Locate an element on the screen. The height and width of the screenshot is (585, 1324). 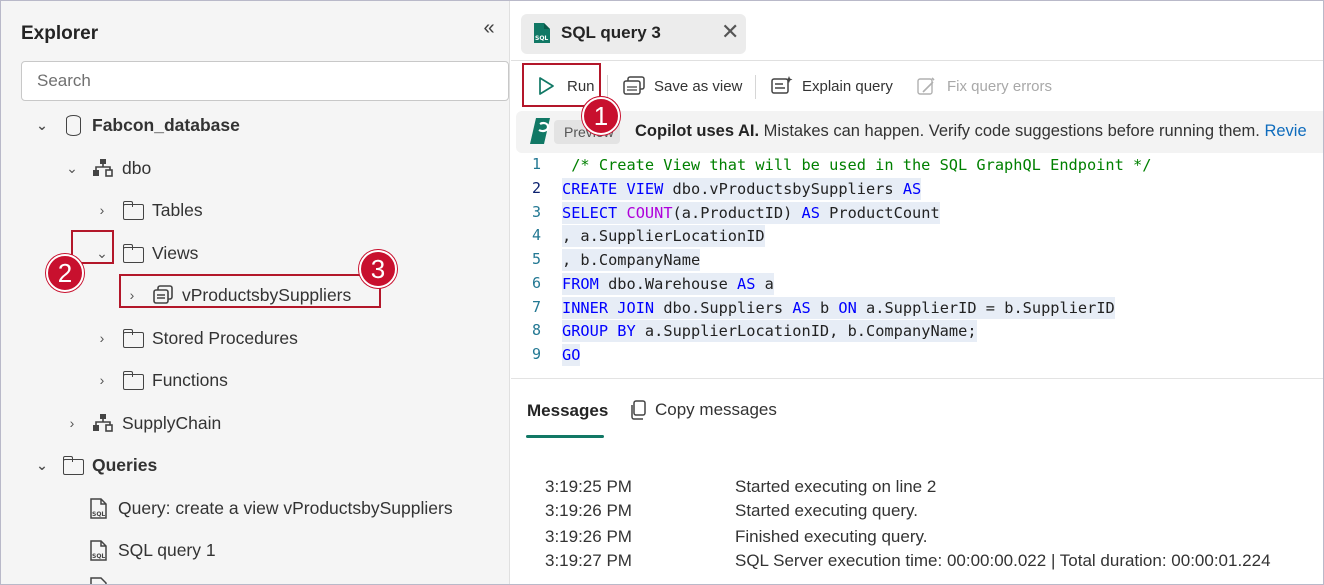
tree-item-stored-procedures: › Stored Procedures is located at coordinates (196, 338).